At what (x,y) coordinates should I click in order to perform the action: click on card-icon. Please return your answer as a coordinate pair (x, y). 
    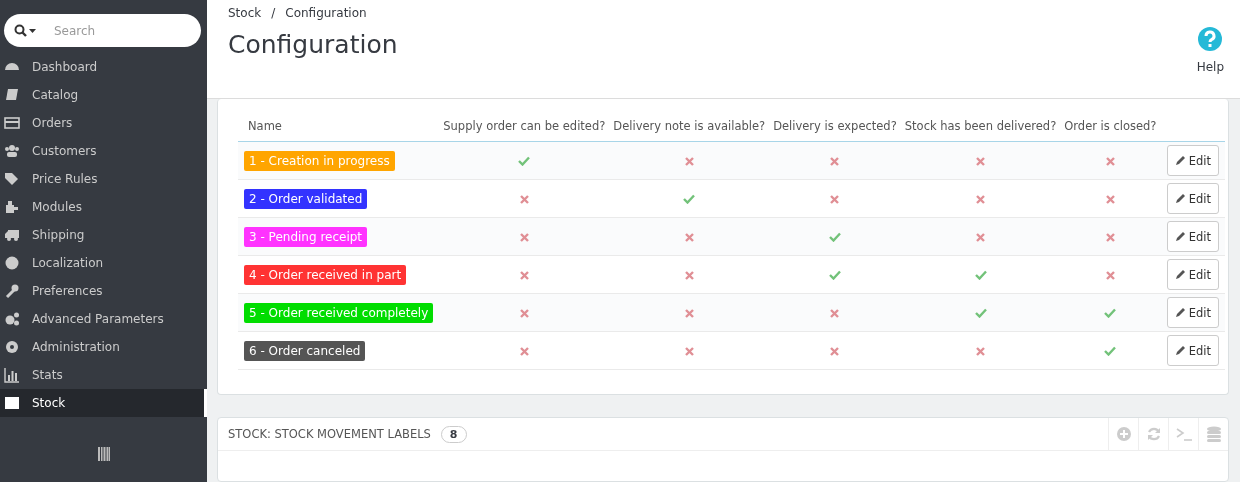
    Looking at the image, I should click on (12, 123).